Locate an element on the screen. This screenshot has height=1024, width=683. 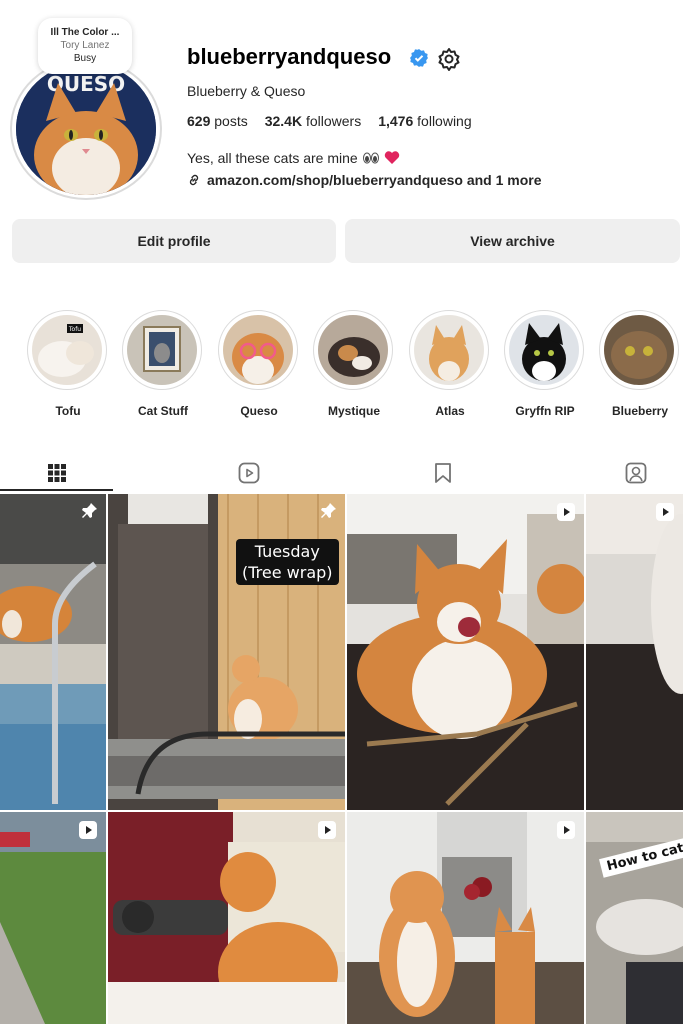
tab-tagged is located at coordinates (636, 473).